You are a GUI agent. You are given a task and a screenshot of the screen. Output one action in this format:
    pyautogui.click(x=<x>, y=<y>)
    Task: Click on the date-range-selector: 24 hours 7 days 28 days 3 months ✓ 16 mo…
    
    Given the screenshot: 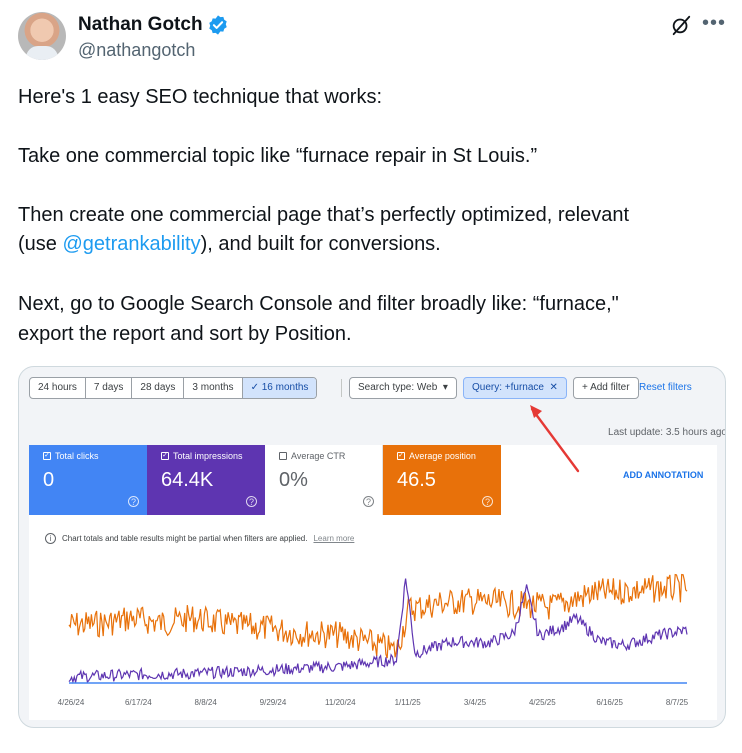 What is the action you would take?
    pyautogui.click(x=173, y=388)
    